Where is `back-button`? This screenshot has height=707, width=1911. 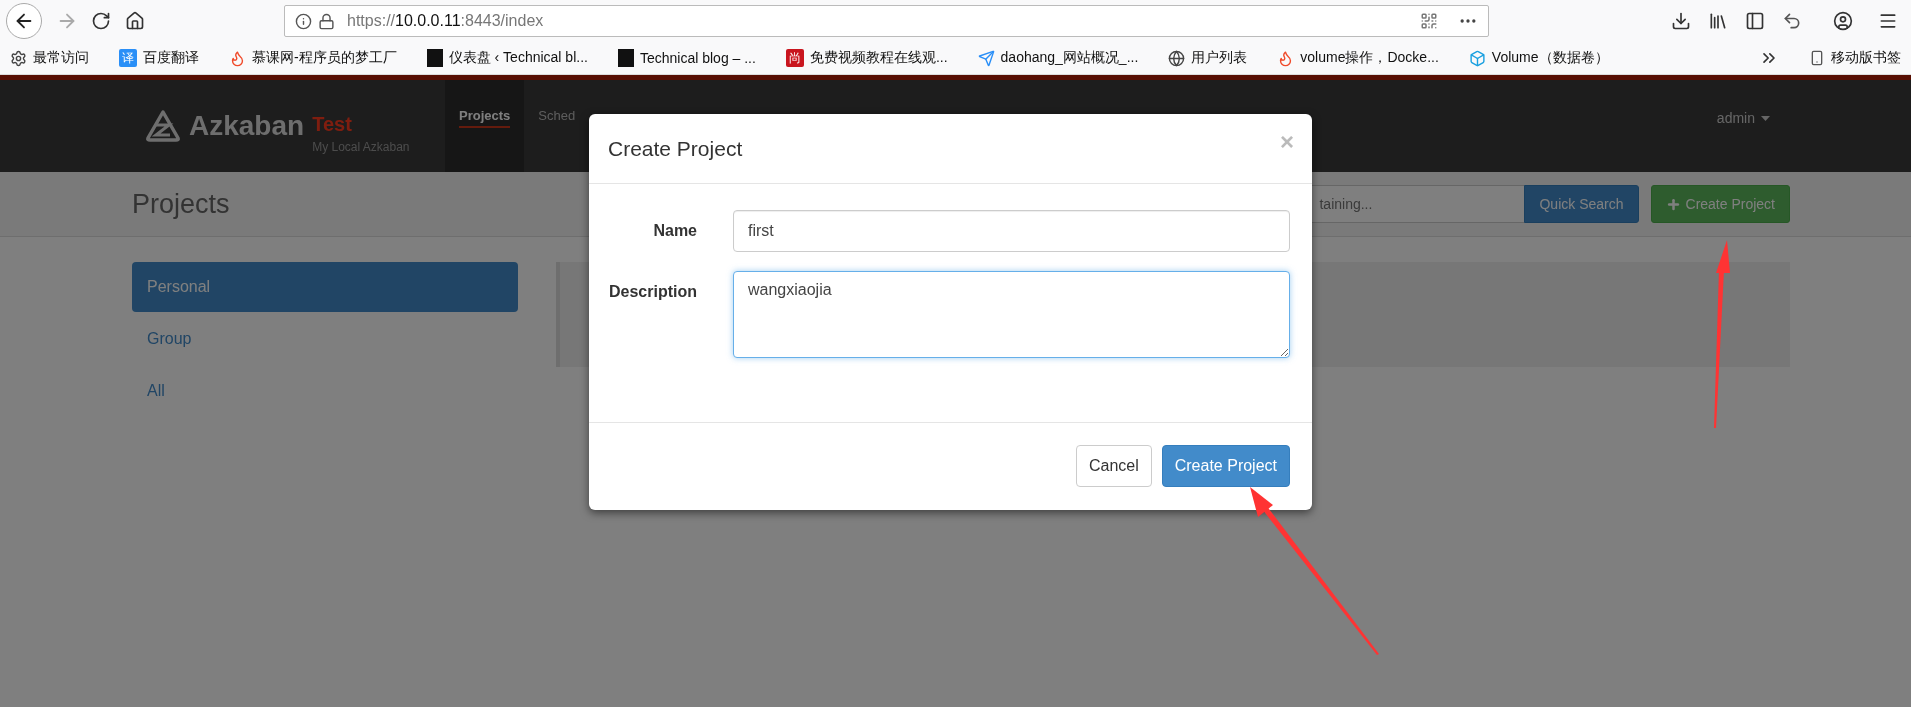
back-button is located at coordinates (24, 21).